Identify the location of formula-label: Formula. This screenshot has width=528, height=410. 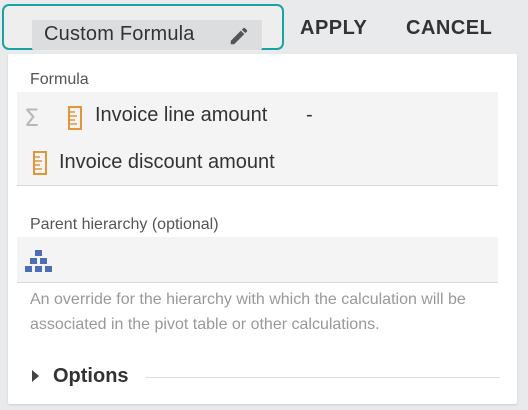
(59, 79).